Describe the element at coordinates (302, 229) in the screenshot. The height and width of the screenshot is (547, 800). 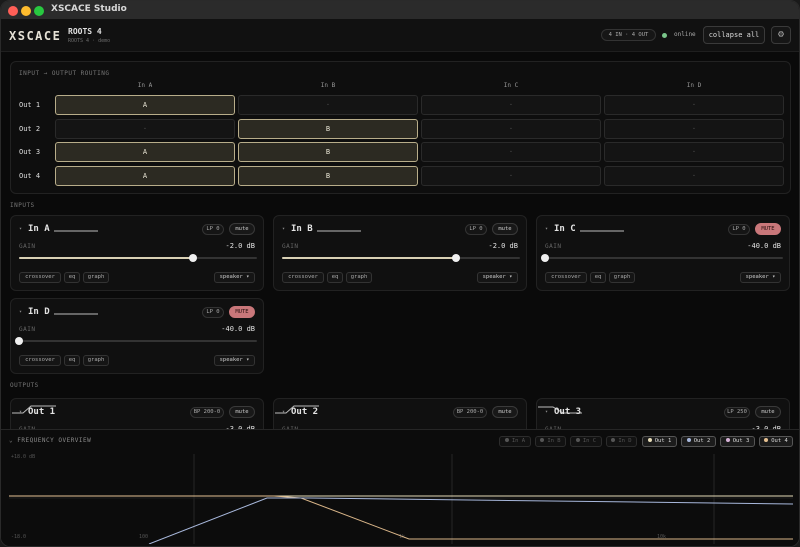
I see `channel-name: In B` at that location.